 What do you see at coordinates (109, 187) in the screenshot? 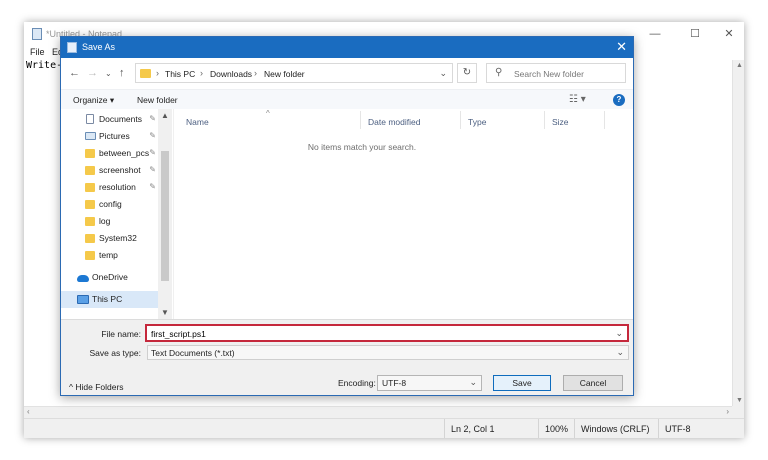
I see `nav-item-resolution: resolution ✎` at bounding box center [109, 187].